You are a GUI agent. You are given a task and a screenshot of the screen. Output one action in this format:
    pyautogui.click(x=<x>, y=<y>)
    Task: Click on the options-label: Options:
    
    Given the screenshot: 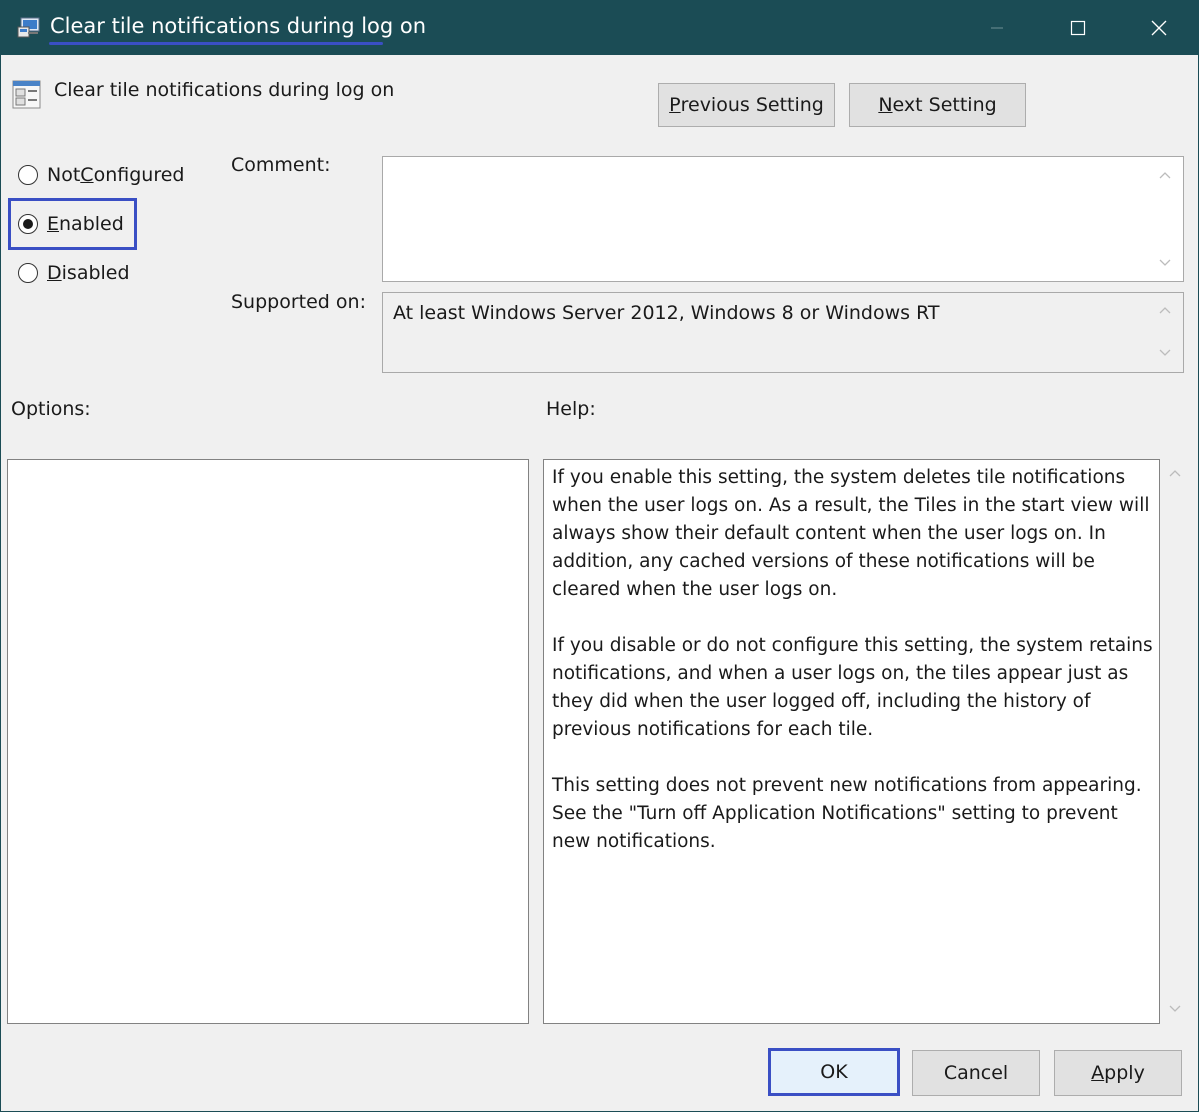 What is the action you would take?
    pyautogui.click(x=51, y=409)
    